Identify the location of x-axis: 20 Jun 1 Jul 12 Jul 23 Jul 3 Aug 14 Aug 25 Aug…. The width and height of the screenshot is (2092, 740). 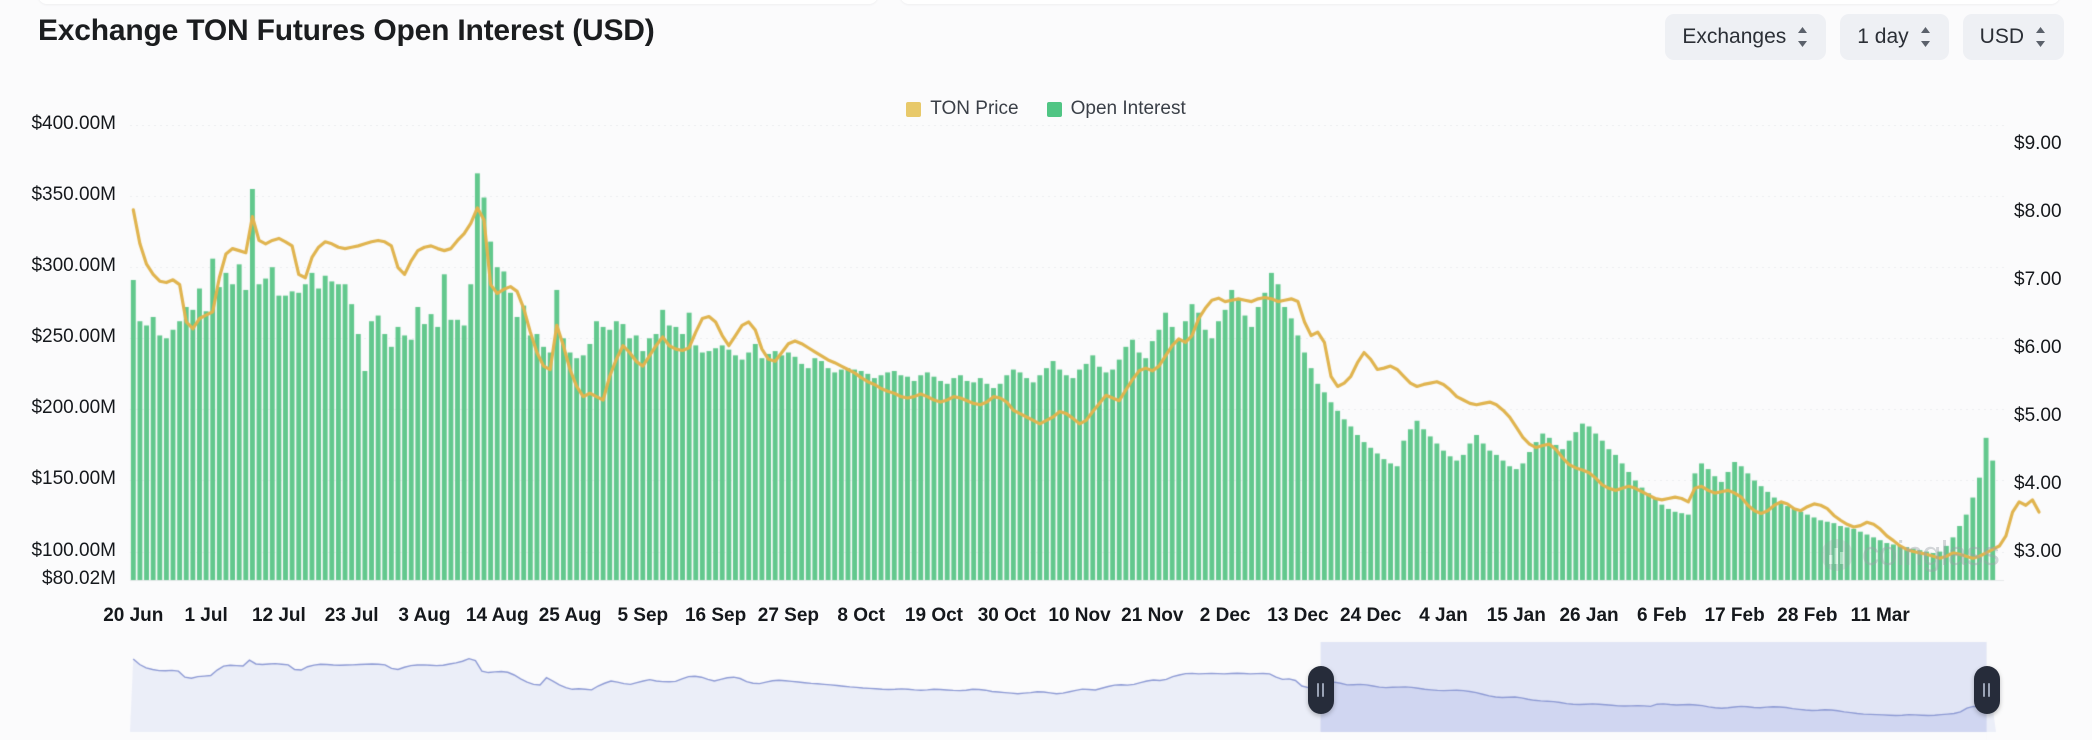
(1046, 622).